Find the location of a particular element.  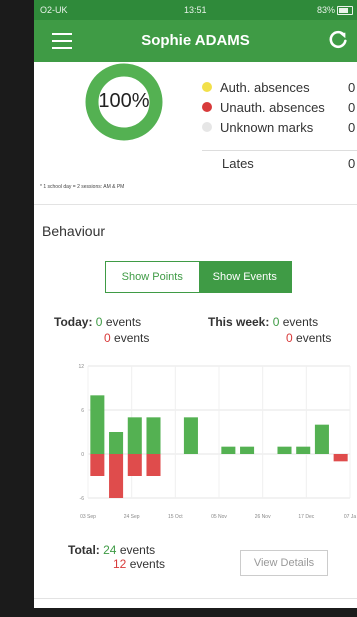

behaviour-heading: Behaviour is located at coordinates (74, 231).